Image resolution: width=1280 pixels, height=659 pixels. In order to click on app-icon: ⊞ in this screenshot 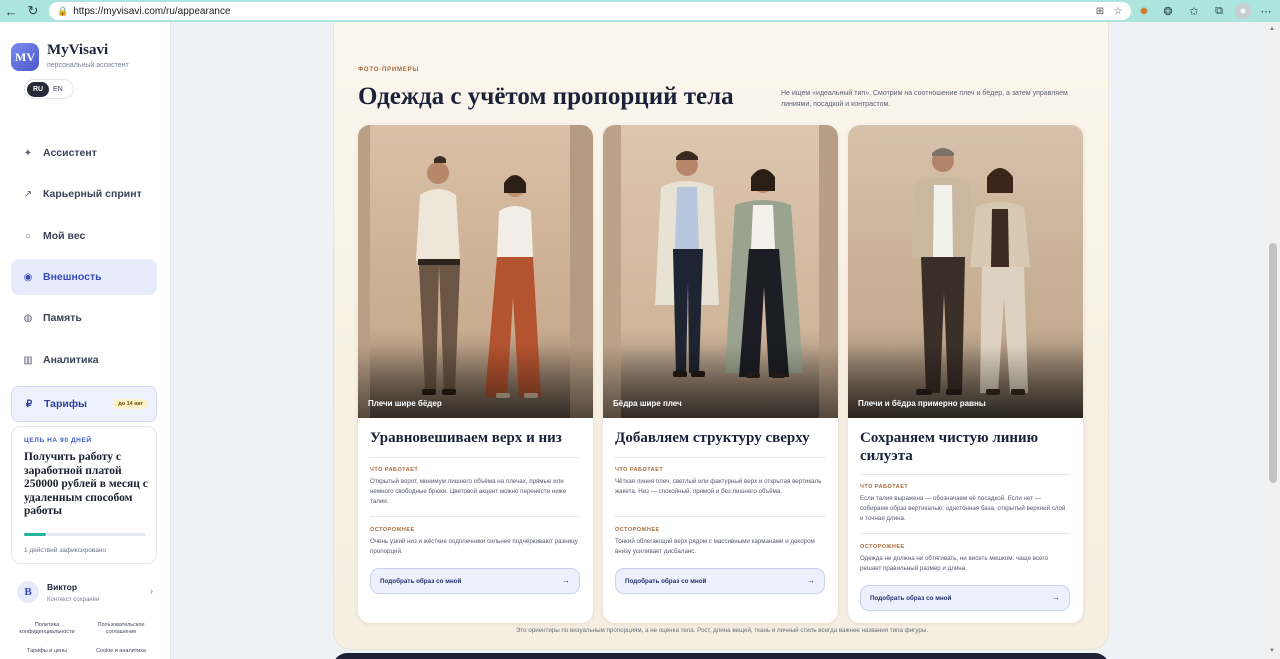, I will do `click(1100, 11)`.